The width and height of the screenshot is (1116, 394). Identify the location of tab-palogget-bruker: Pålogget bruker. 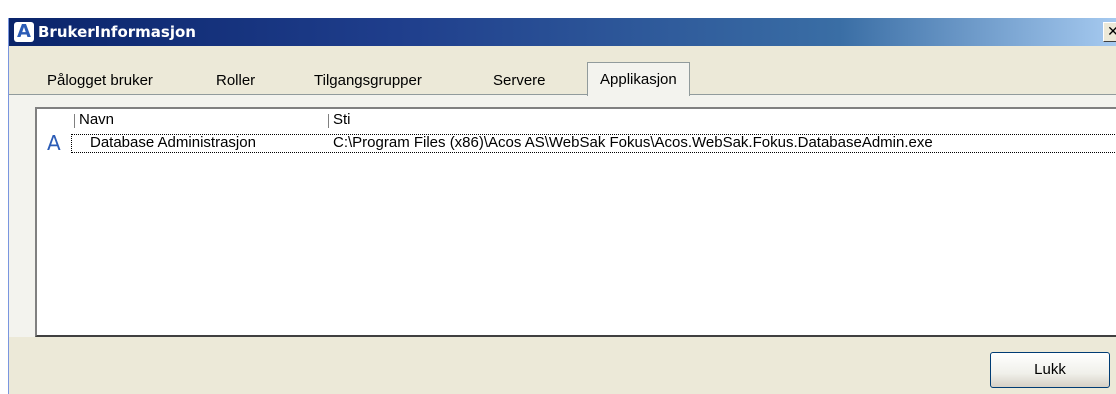
(100, 81).